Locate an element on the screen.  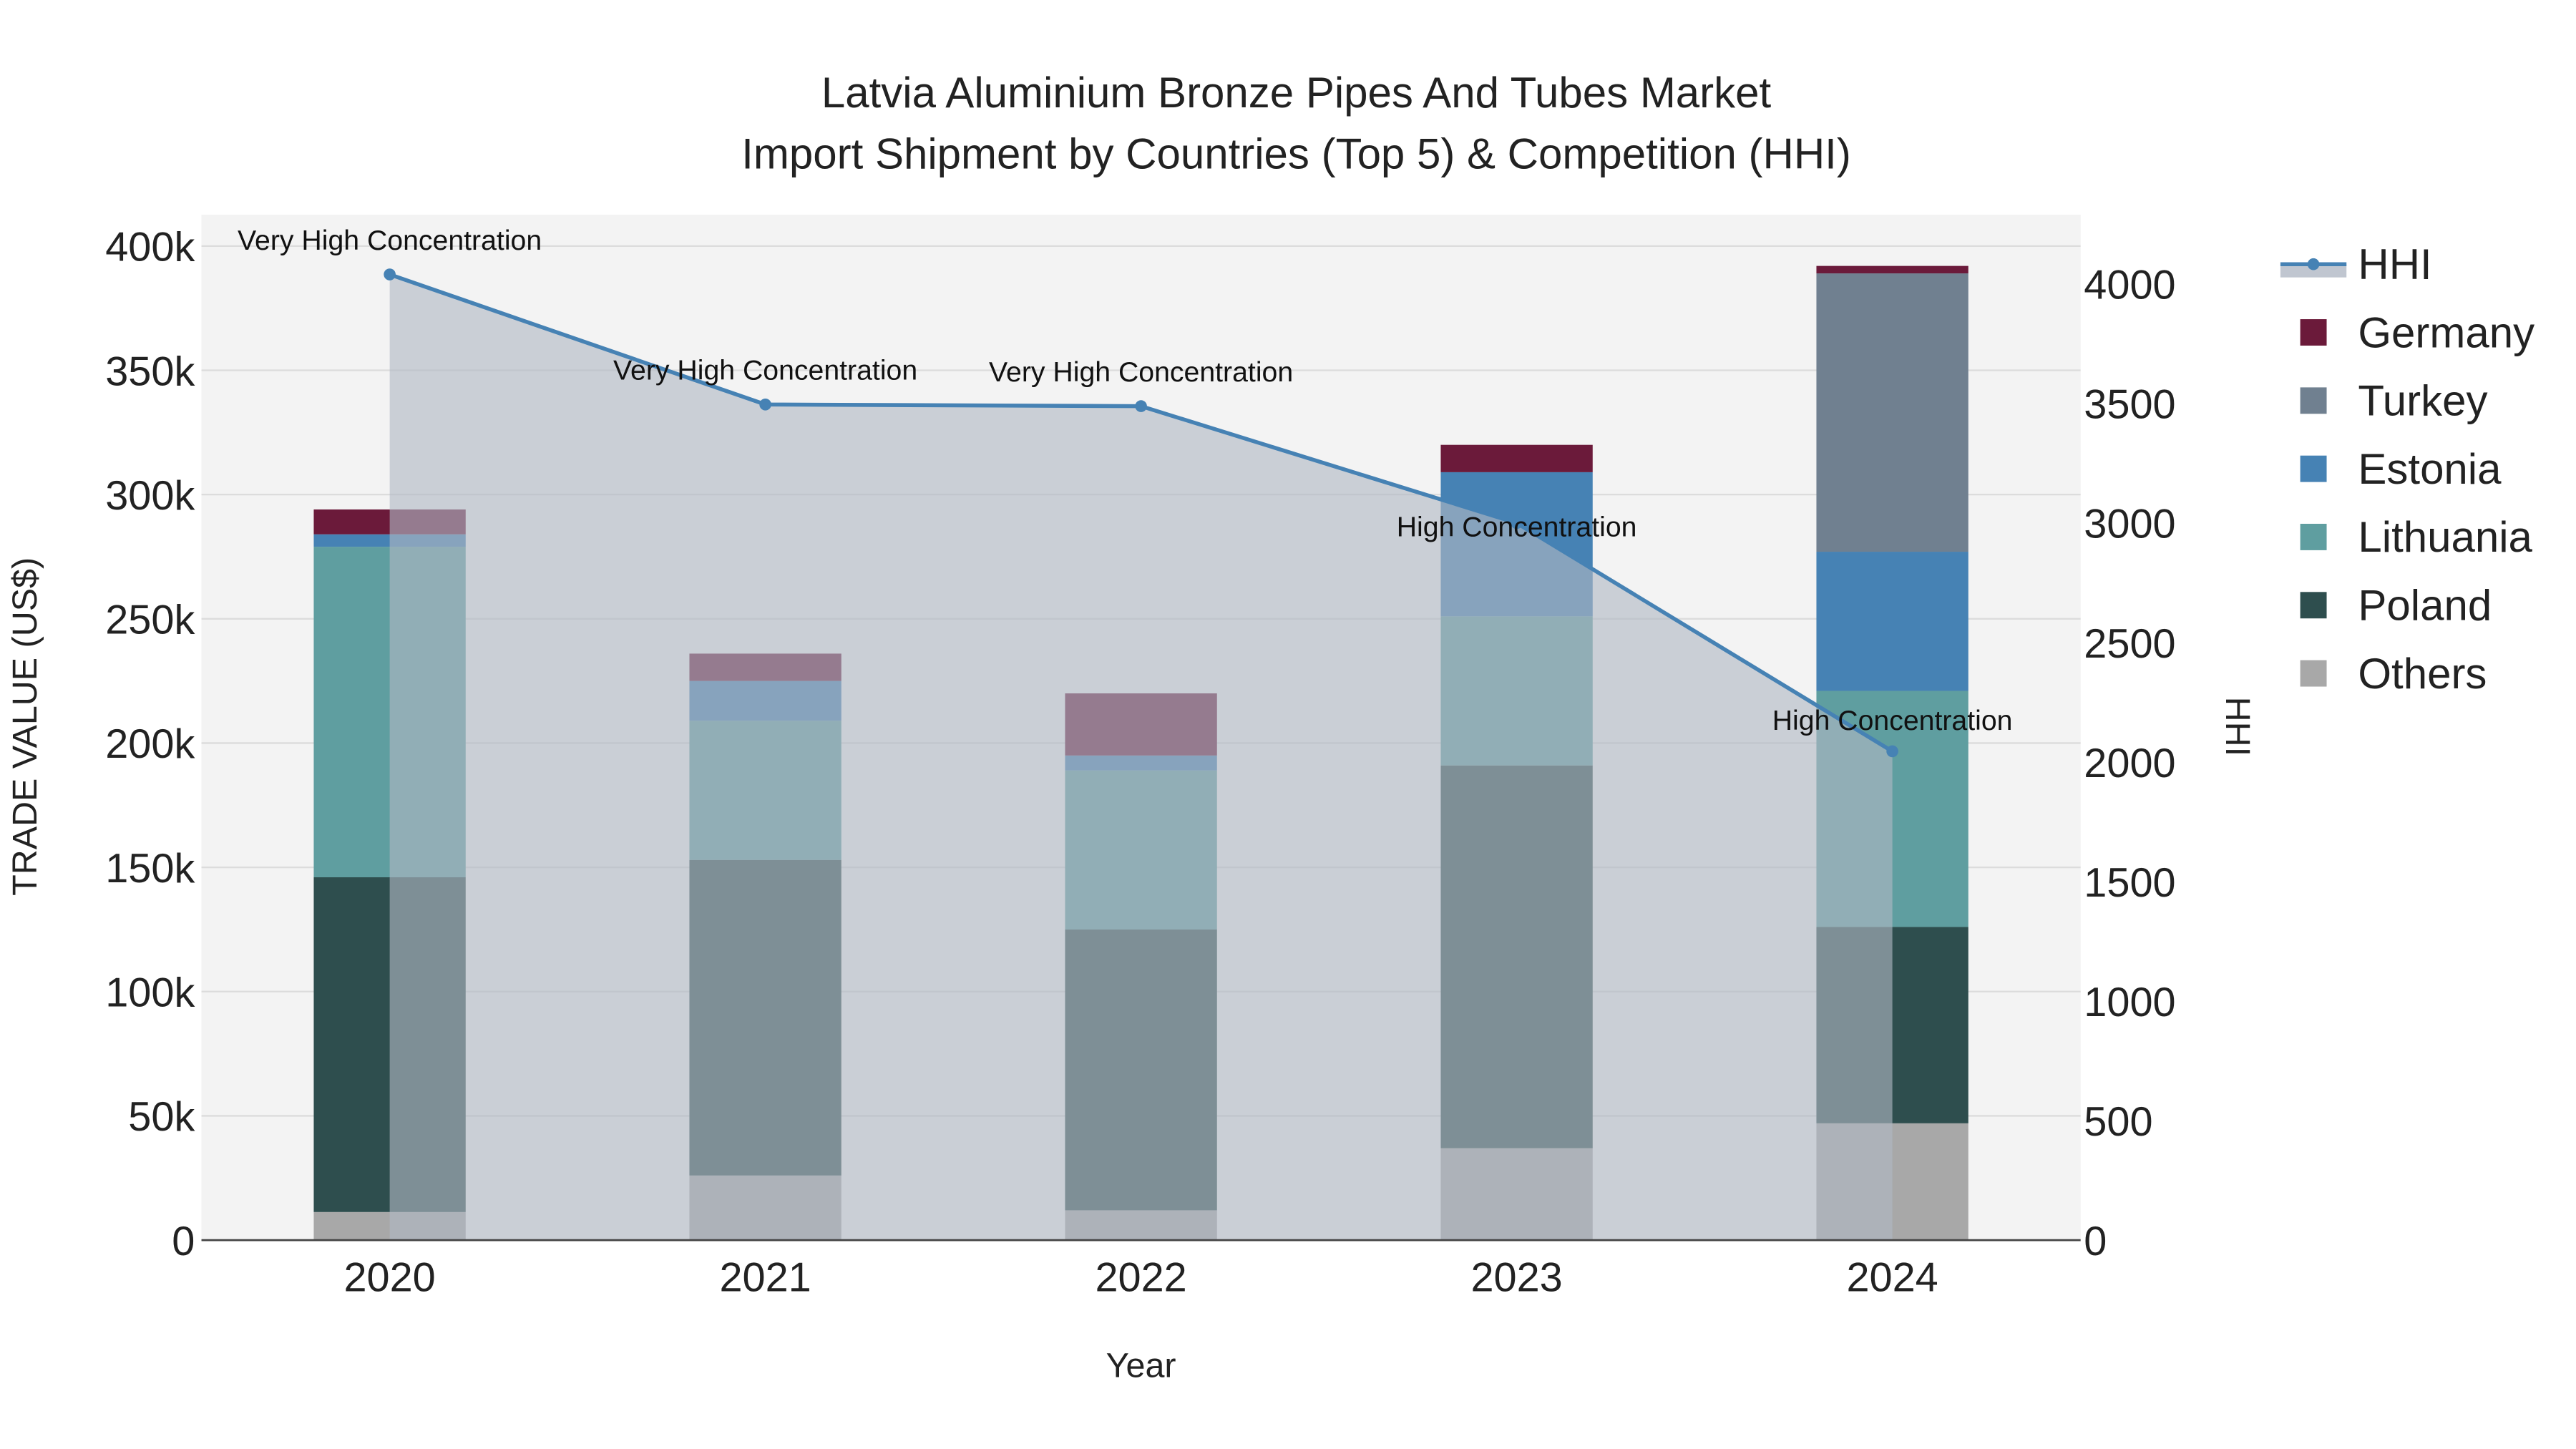
bar-germany-2024 is located at coordinates (1892, 269).